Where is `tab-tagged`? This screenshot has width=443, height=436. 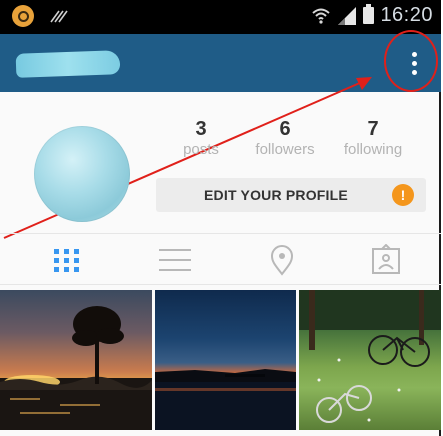 tab-tagged is located at coordinates (386, 259).